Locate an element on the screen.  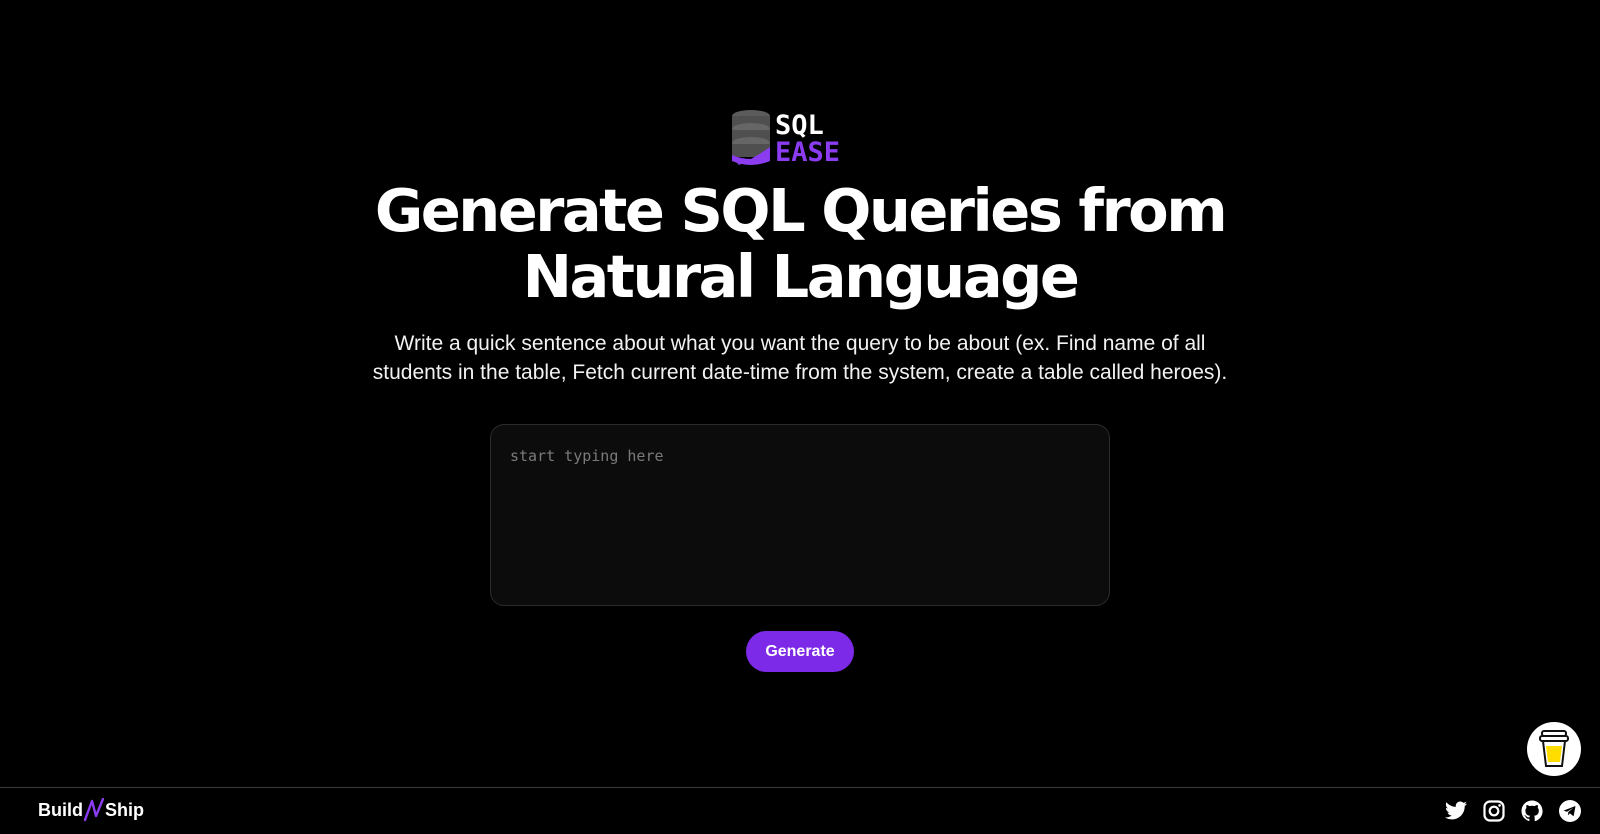
page-title-line2: Natural Language is located at coordinates (801, 276).